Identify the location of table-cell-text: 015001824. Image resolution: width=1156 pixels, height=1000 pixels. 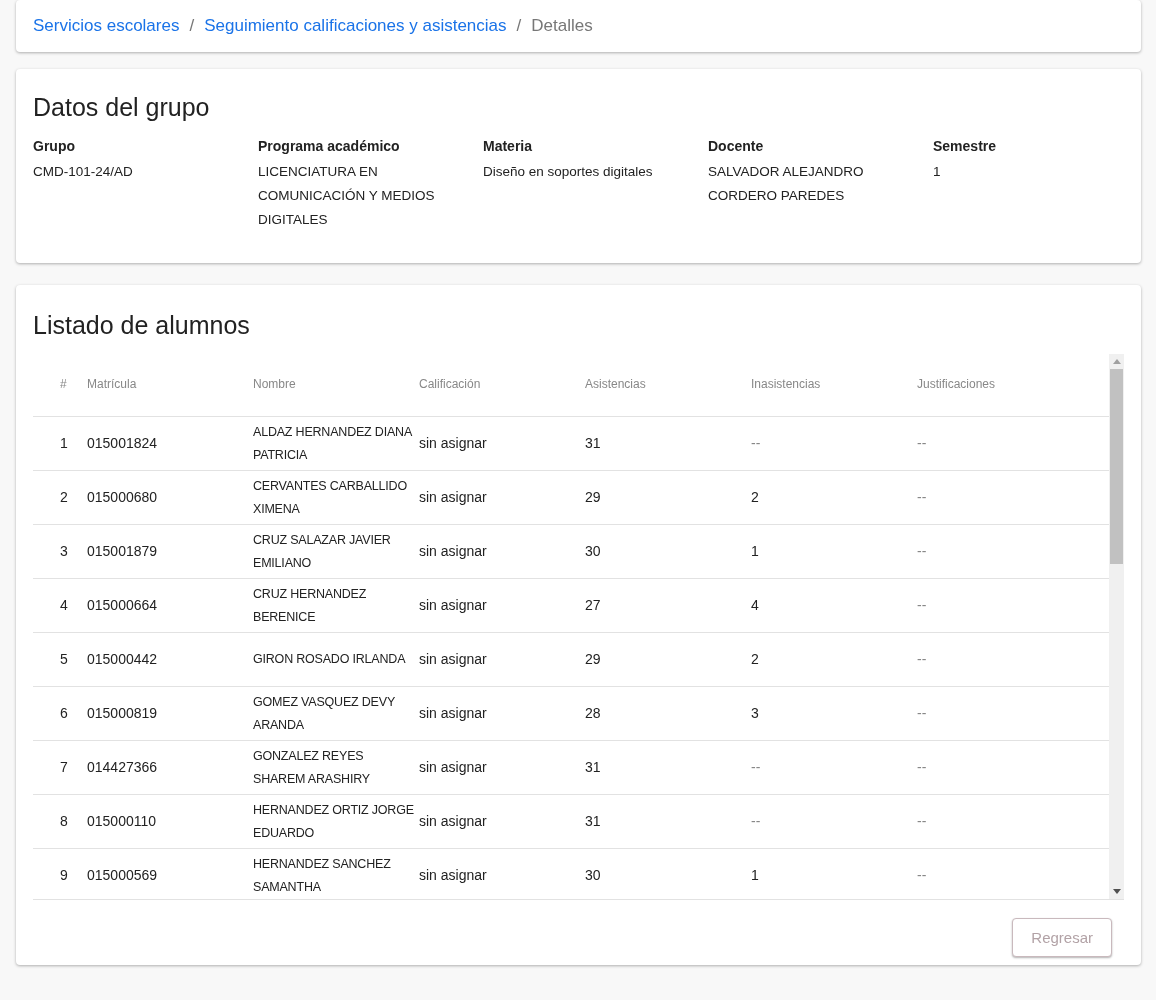
(123, 443).